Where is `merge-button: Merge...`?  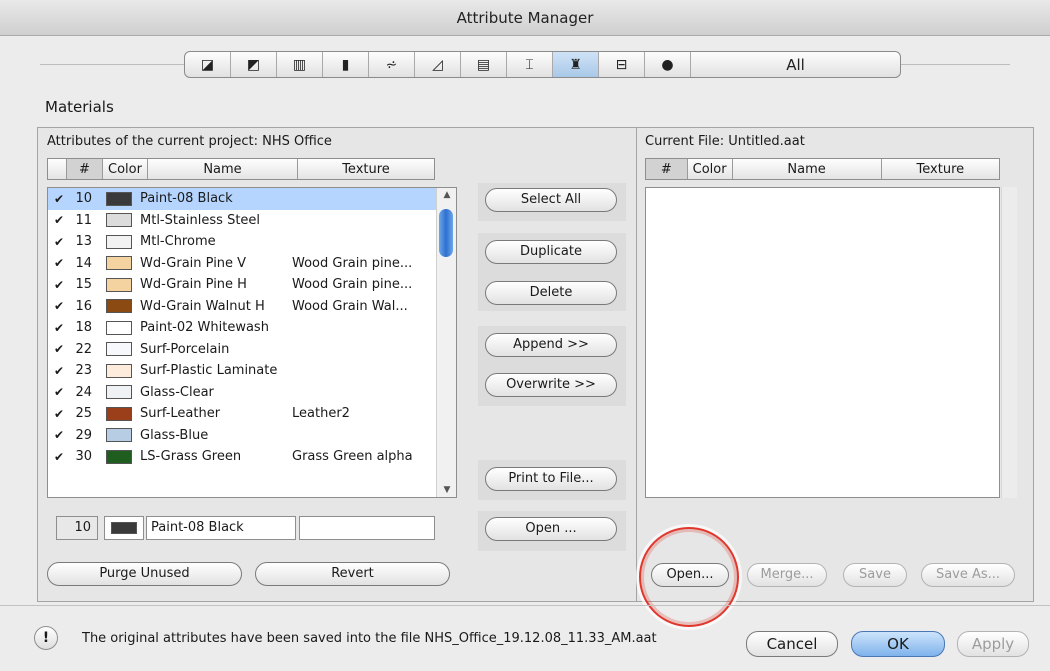 merge-button: Merge... is located at coordinates (787, 575).